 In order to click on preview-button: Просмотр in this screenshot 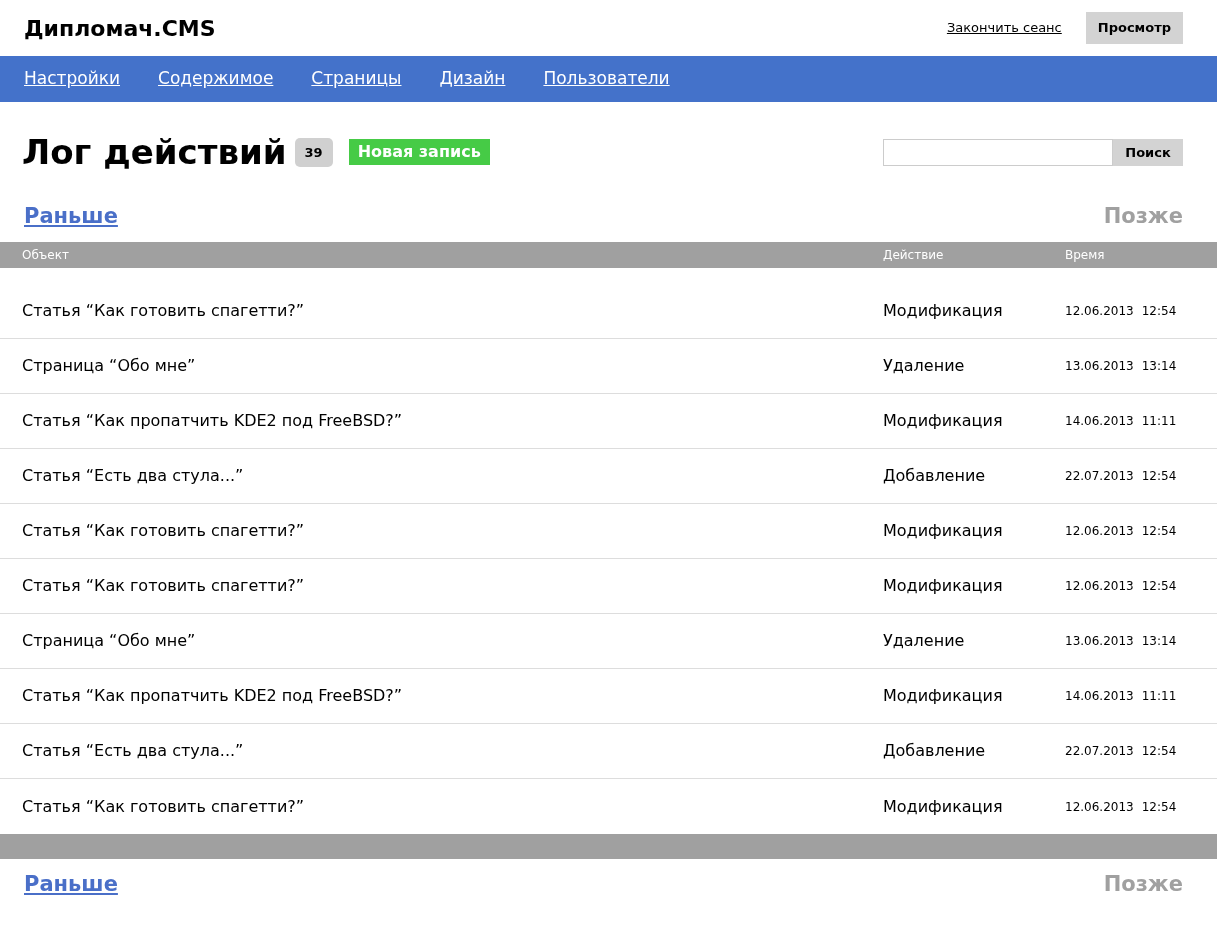, I will do `click(1134, 28)`.